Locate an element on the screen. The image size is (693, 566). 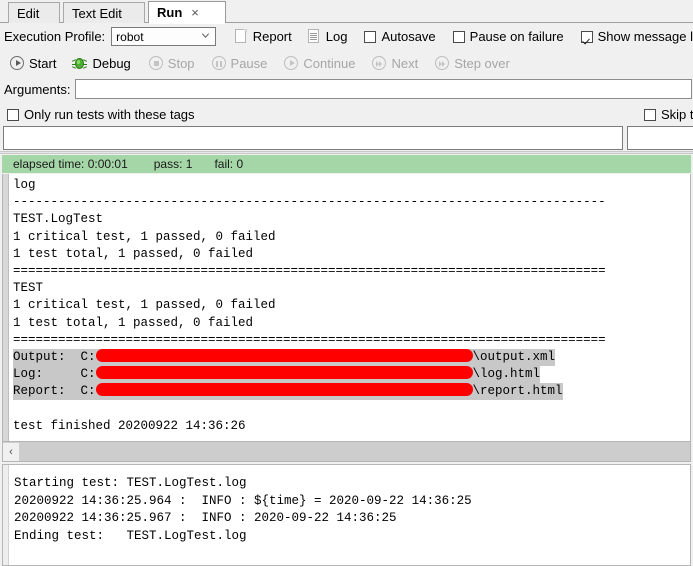
checkbox-box-pause-on-failure is located at coordinates (458, 36).